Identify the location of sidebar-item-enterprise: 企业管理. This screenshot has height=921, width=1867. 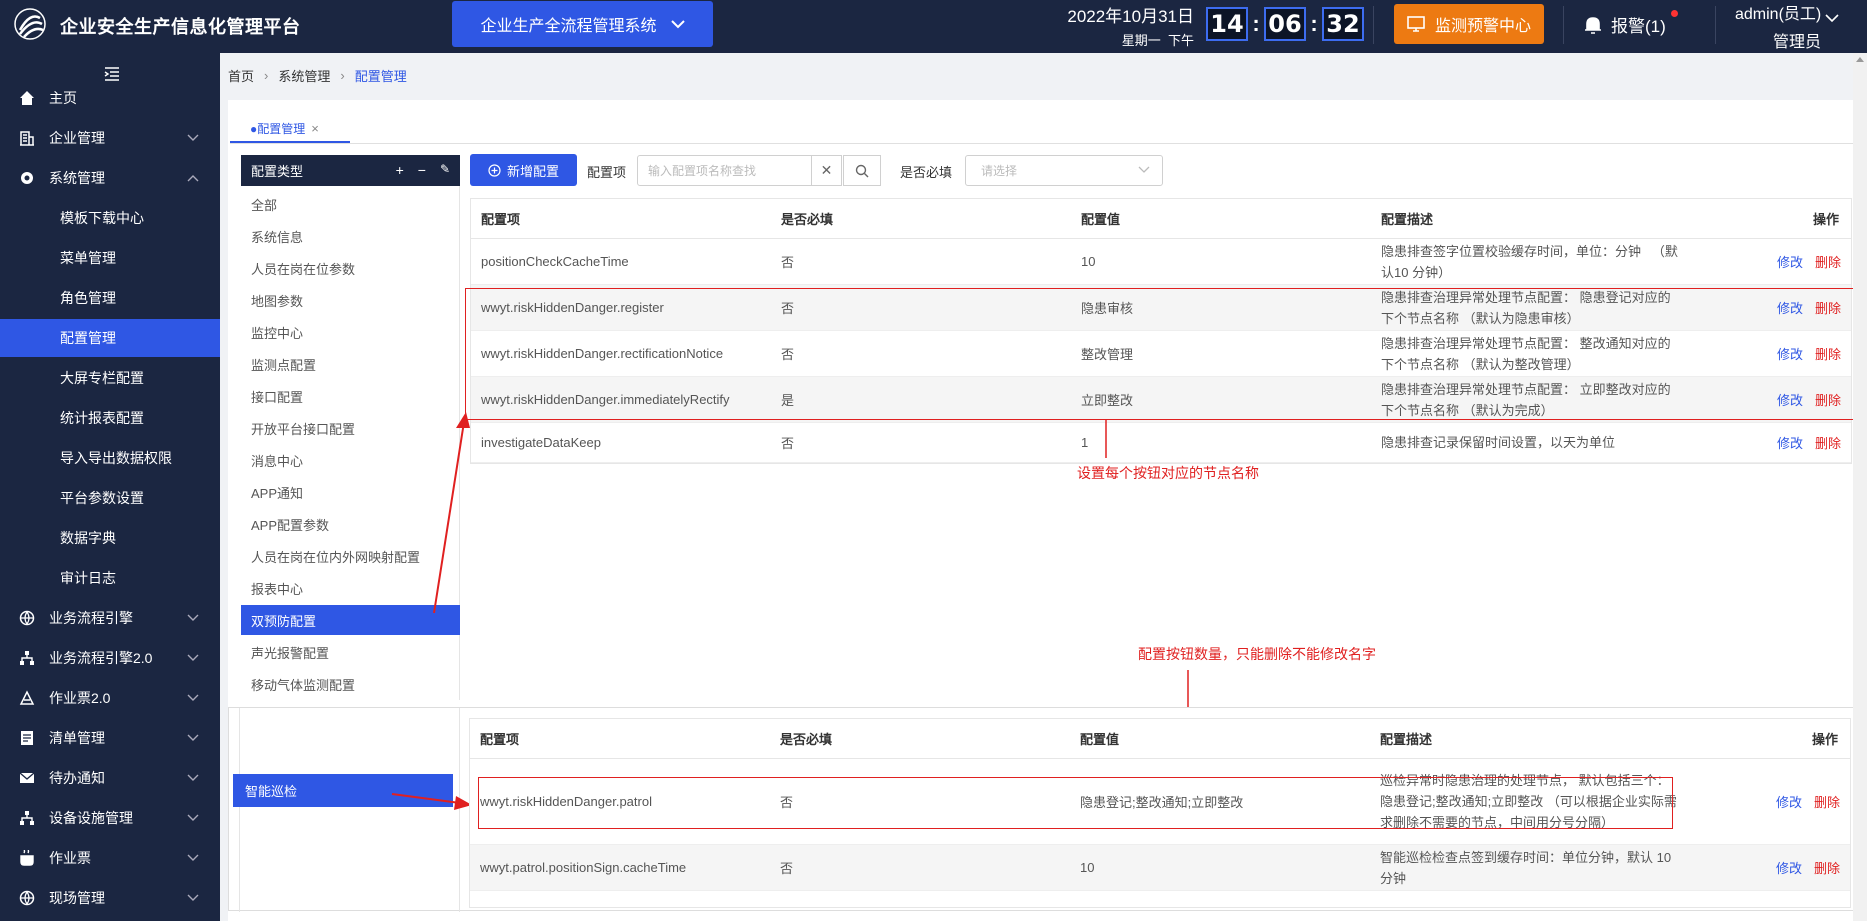
(110, 138).